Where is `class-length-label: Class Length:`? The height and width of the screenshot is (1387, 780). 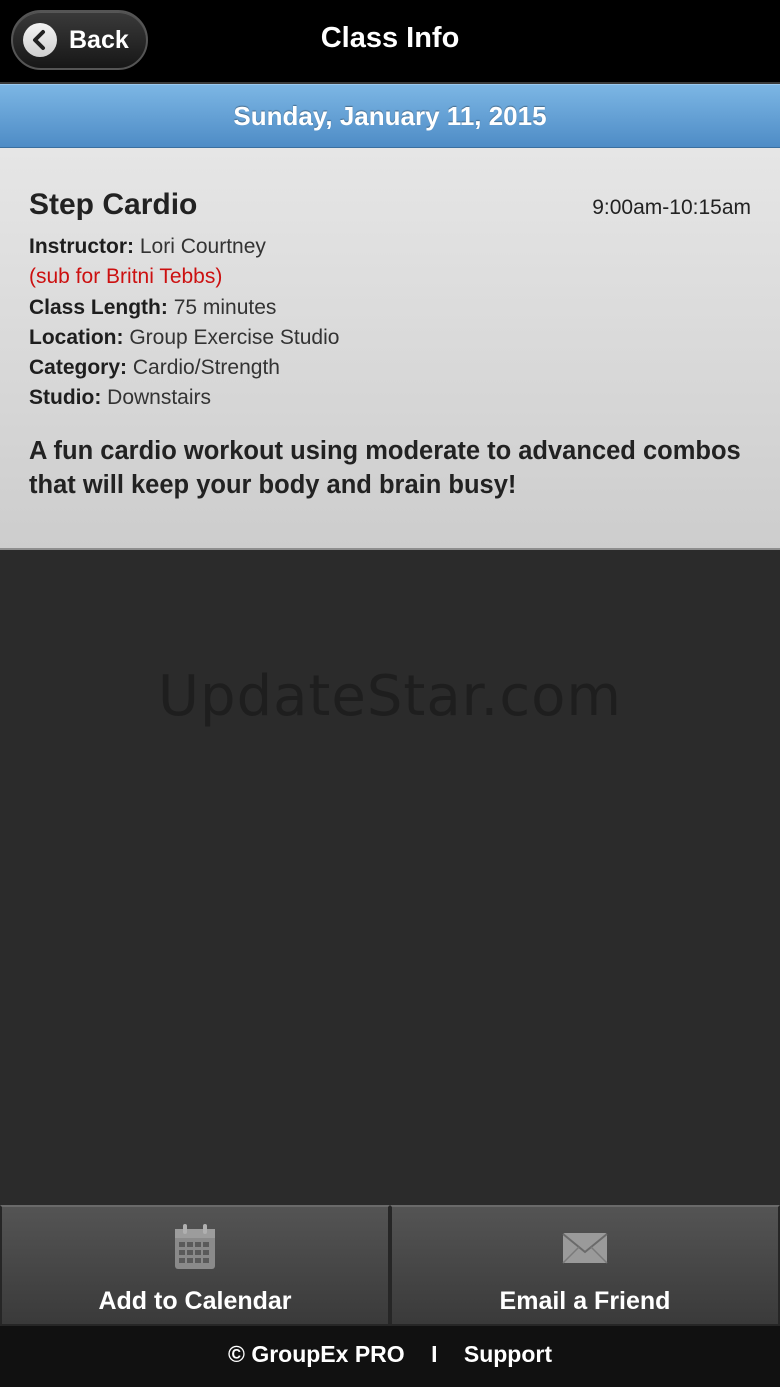
class-length-label: Class Length: is located at coordinates (98, 307).